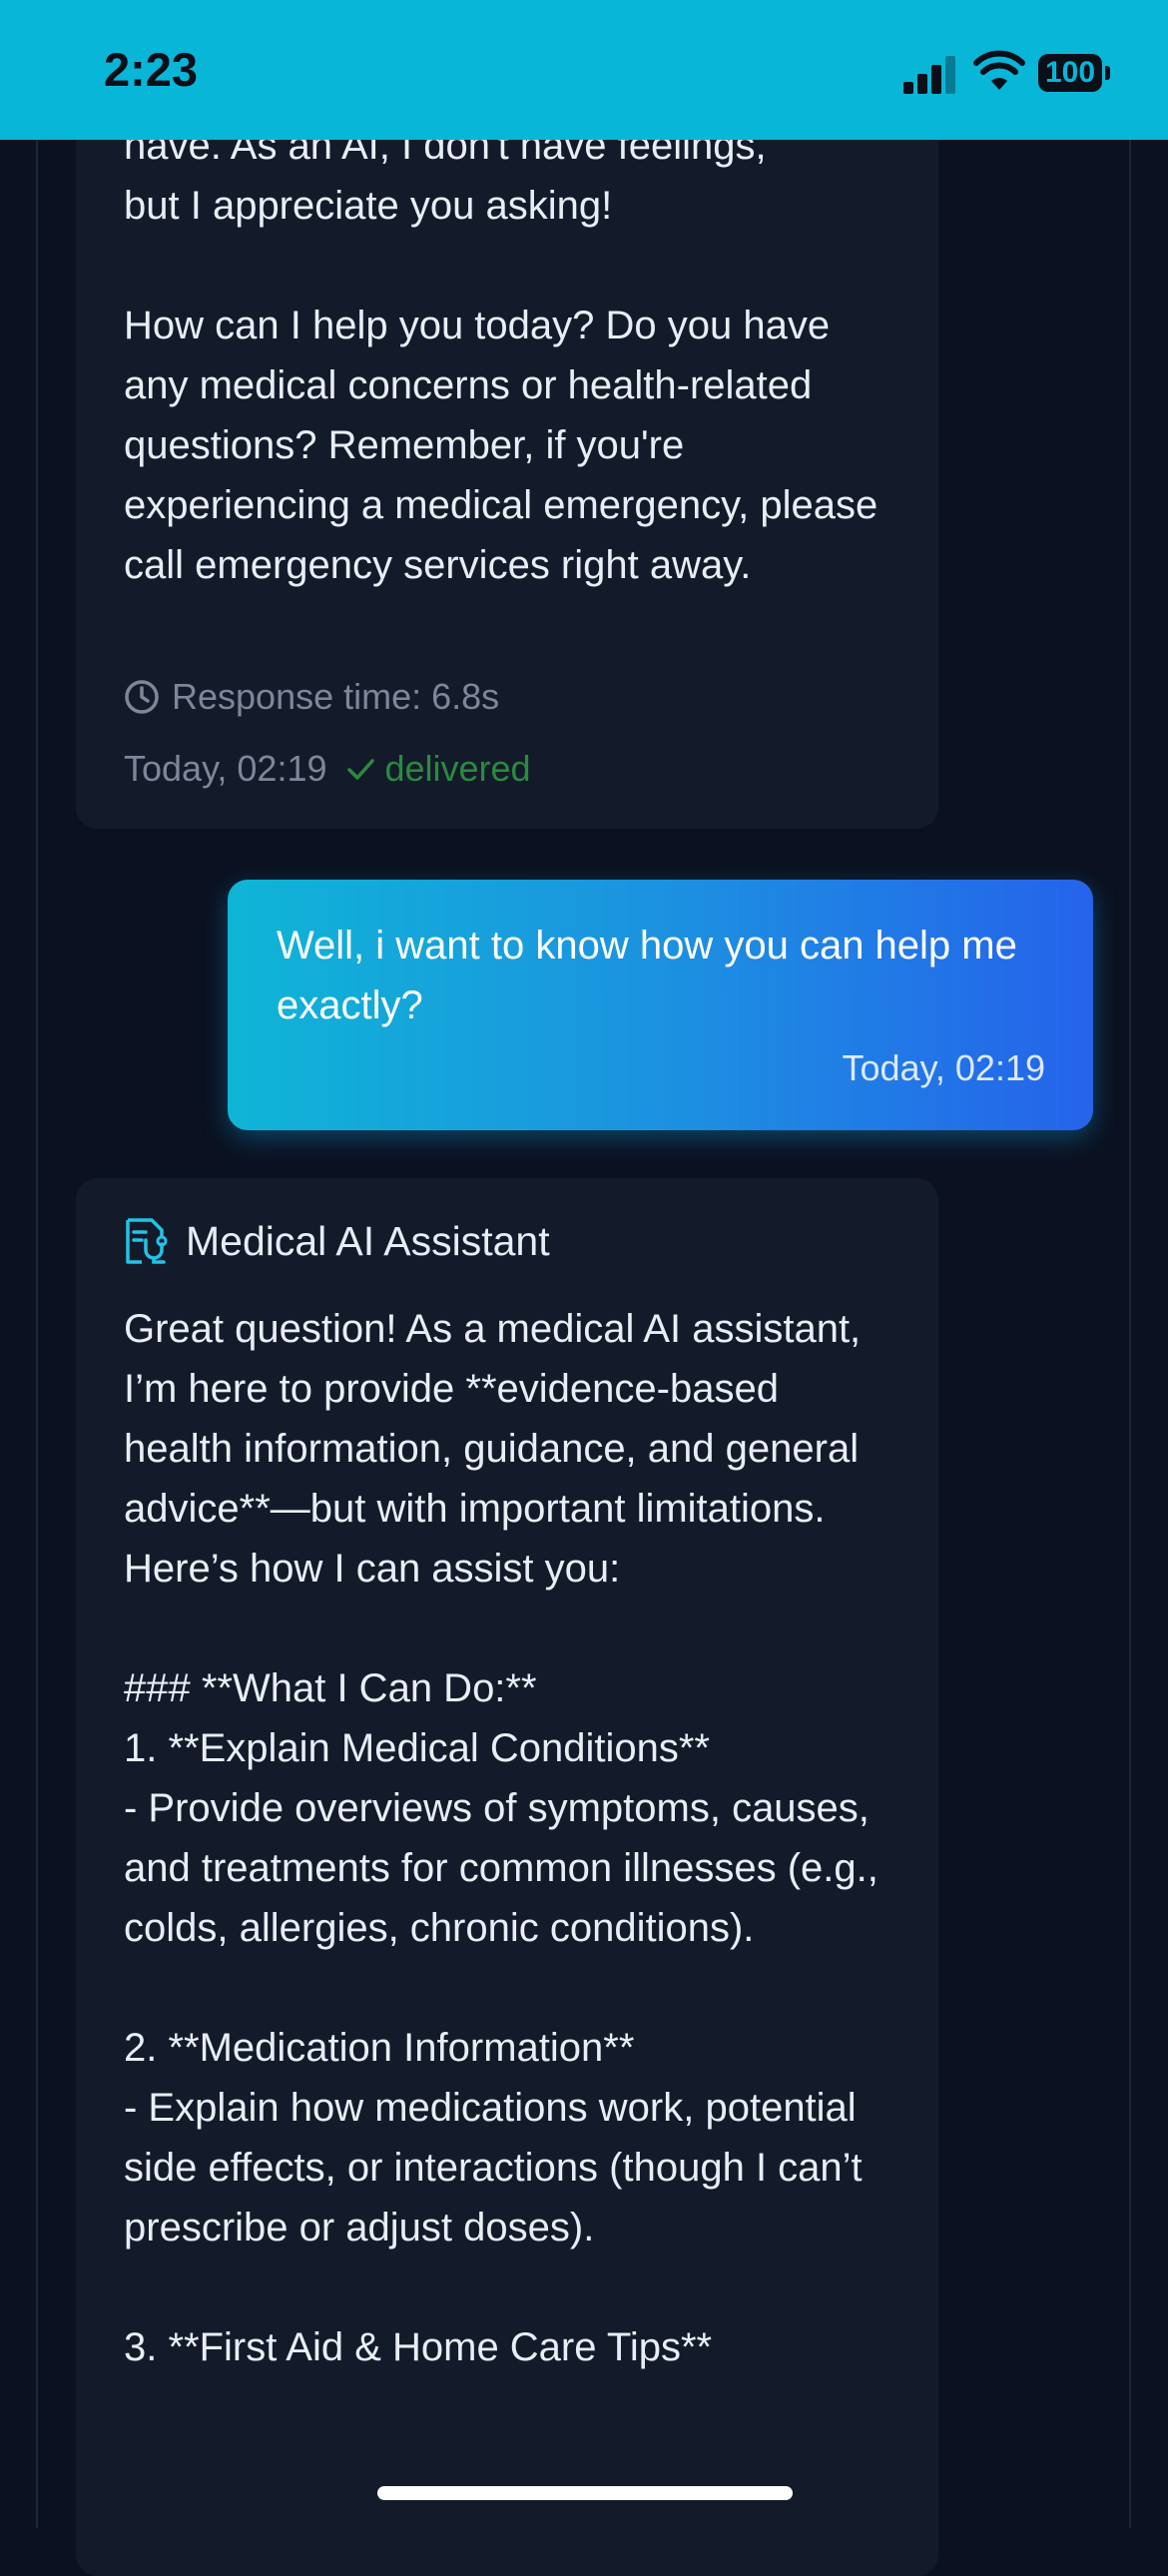 The image size is (1168, 2576). What do you see at coordinates (457, 768) in the screenshot?
I see `delivered-label: delivered` at bounding box center [457, 768].